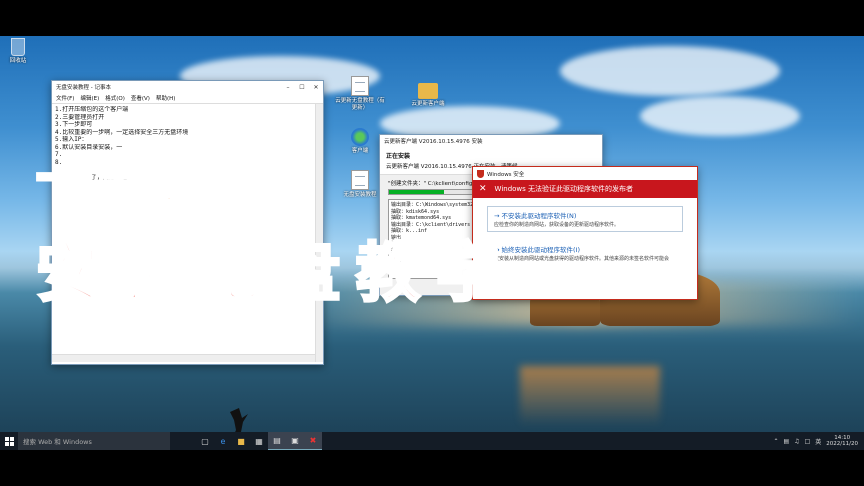 This screenshot has height=486, width=864. Describe the element at coordinates (94, 441) in the screenshot. I see `taskbar-search: 搜索 Web 和 Windows` at that location.